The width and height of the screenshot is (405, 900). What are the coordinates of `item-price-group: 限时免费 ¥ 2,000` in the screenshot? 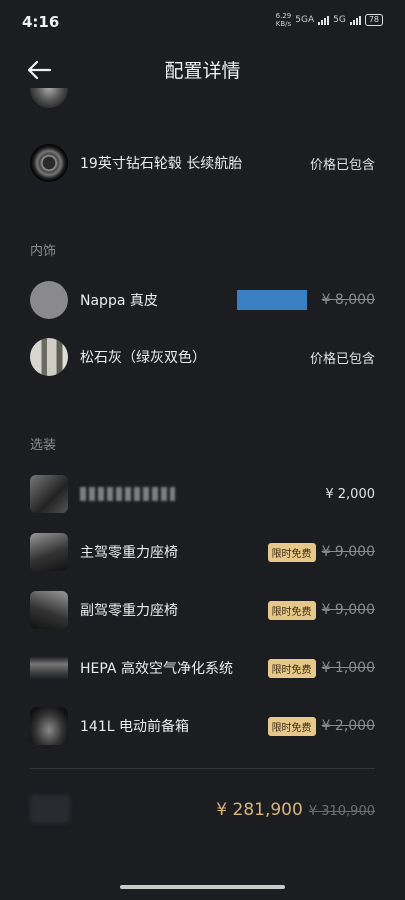 It's located at (321, 726).